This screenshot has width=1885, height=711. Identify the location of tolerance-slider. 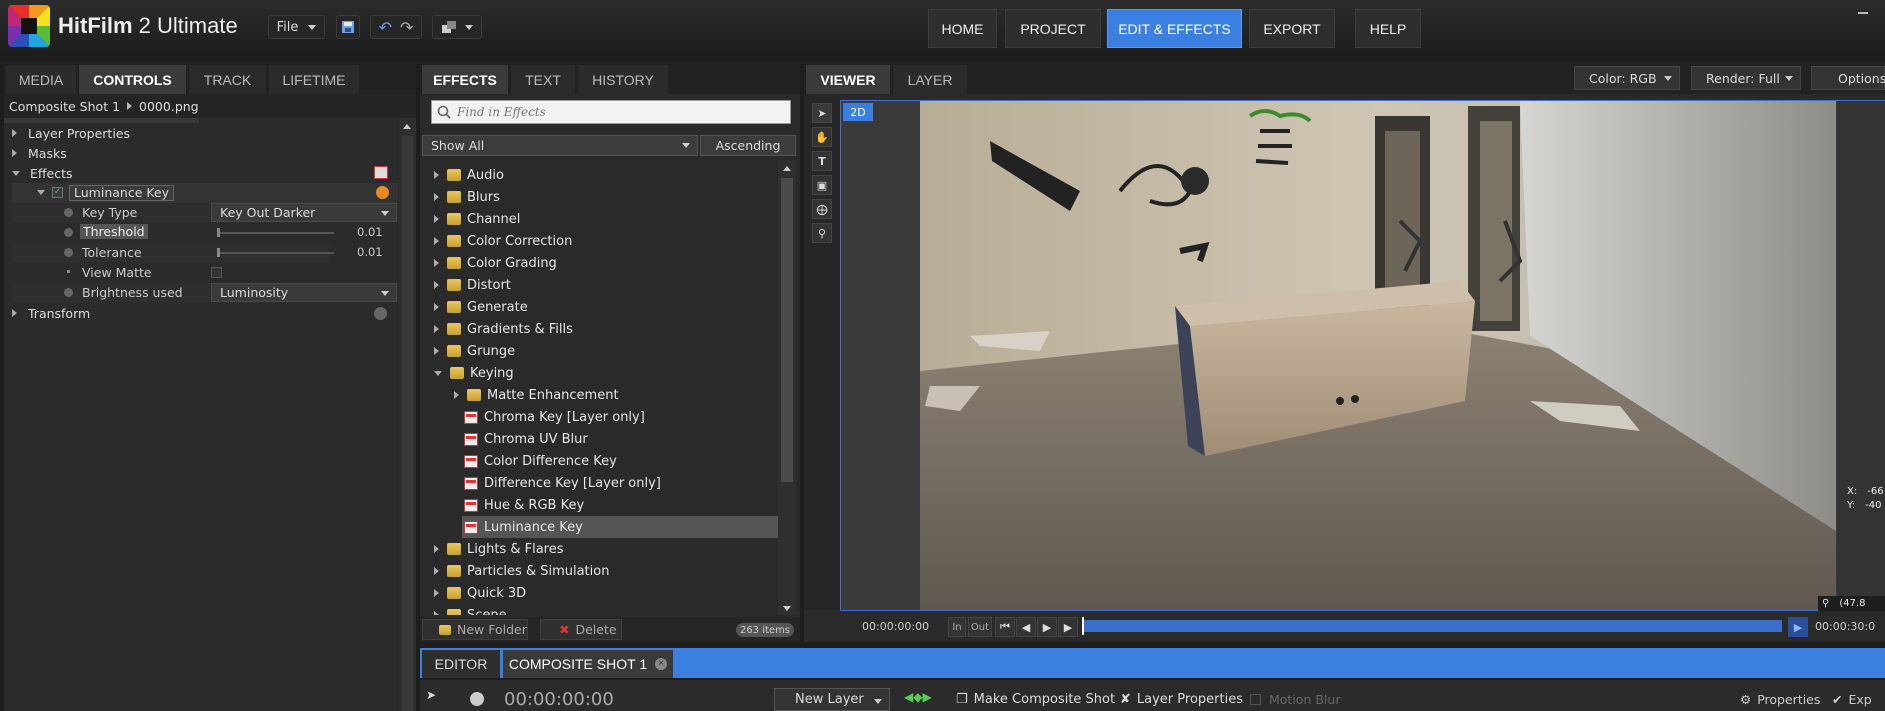
(276, 253).